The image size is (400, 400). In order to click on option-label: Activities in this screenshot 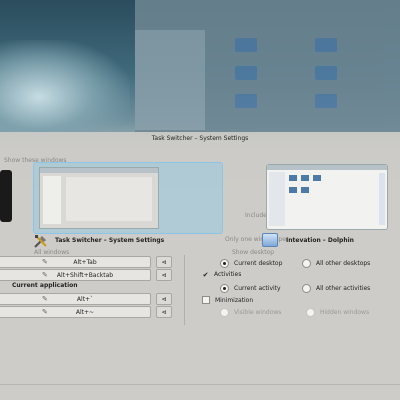, I will do `click(228, 274)`.